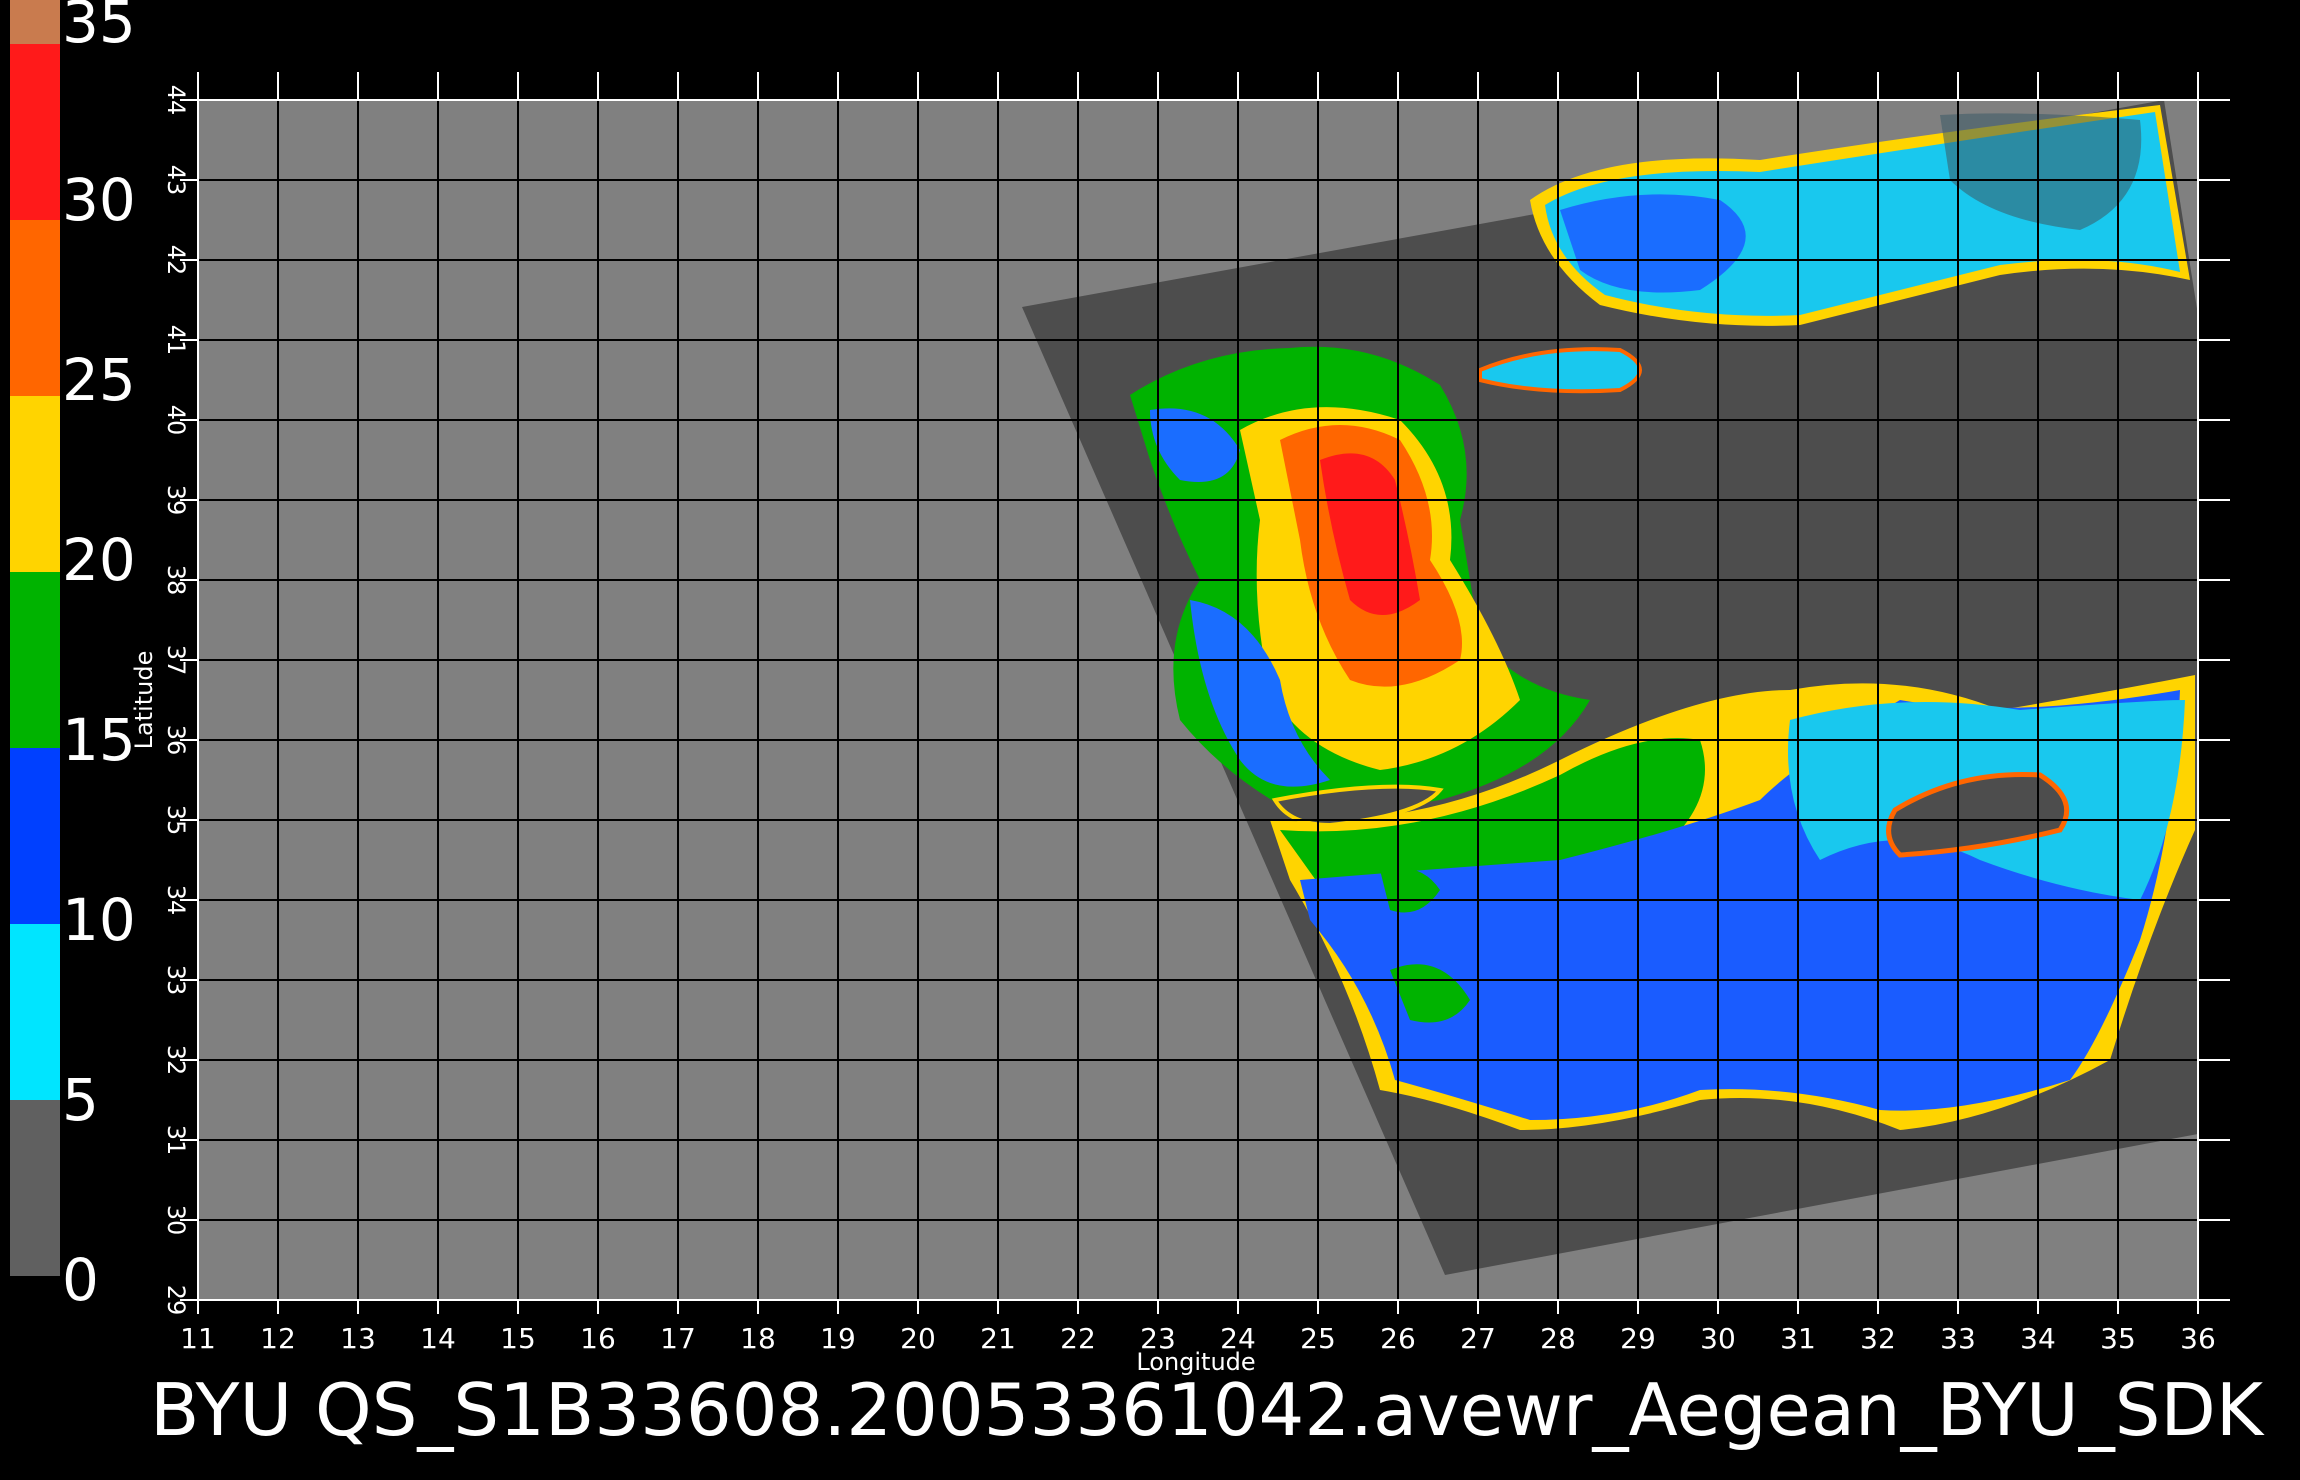  I want to click on x-tick-label: 15, so click(518, 1338).